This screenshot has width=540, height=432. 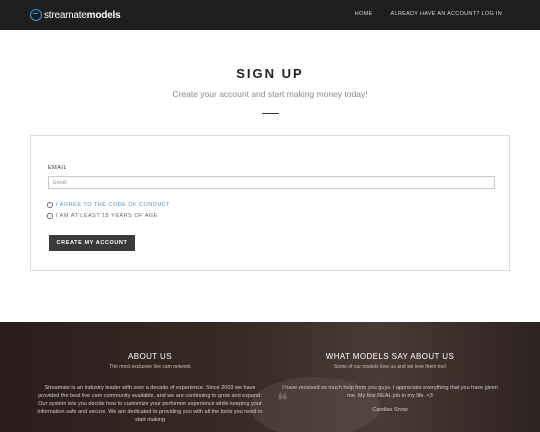 I want to click on create-account-button: CREATE MY ACCOUNT, so click(x=92, y=243).